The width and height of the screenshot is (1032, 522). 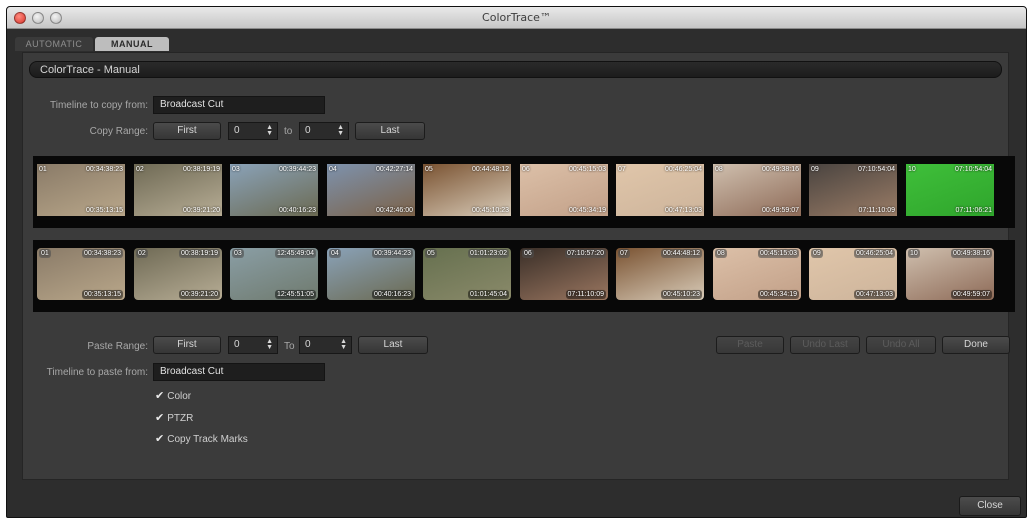 What do you see at coordinates (97, 372) in the screenshot?
I see `paste-timeline-label: Timeline to paste from:` at bounding box center [97, 372].